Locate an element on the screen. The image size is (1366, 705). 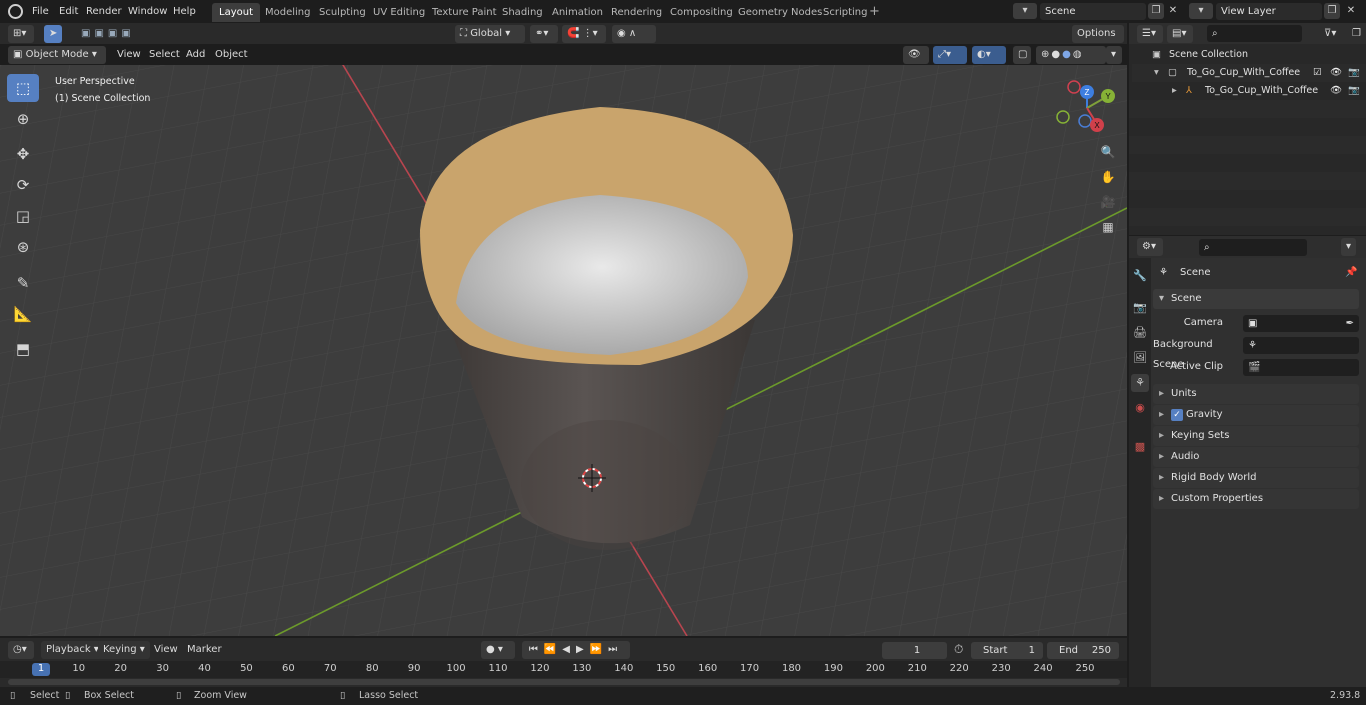
view-layer-field: View Layer is located at coordinates (1269, 11).